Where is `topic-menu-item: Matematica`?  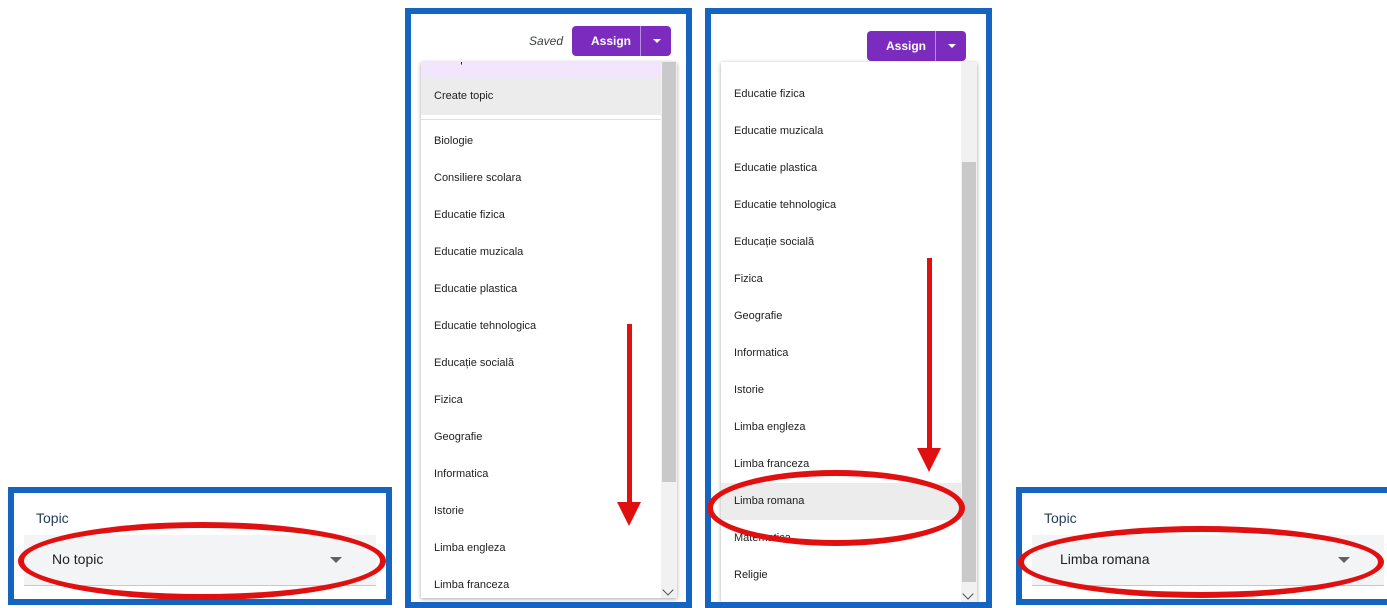
topic-menu-item: Matematica is located at coordinates (841, 538).